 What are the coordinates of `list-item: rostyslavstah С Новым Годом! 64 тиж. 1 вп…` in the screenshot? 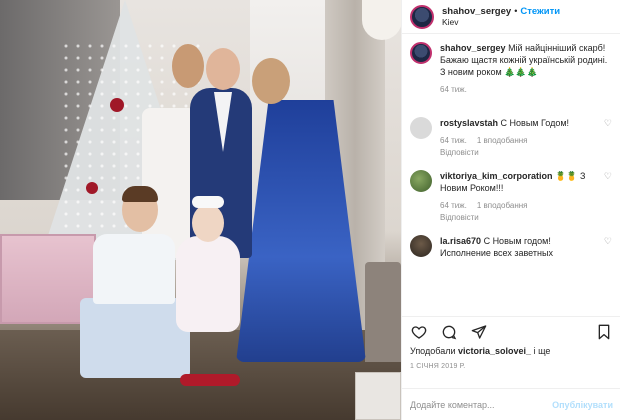 It's located at (511, 137).